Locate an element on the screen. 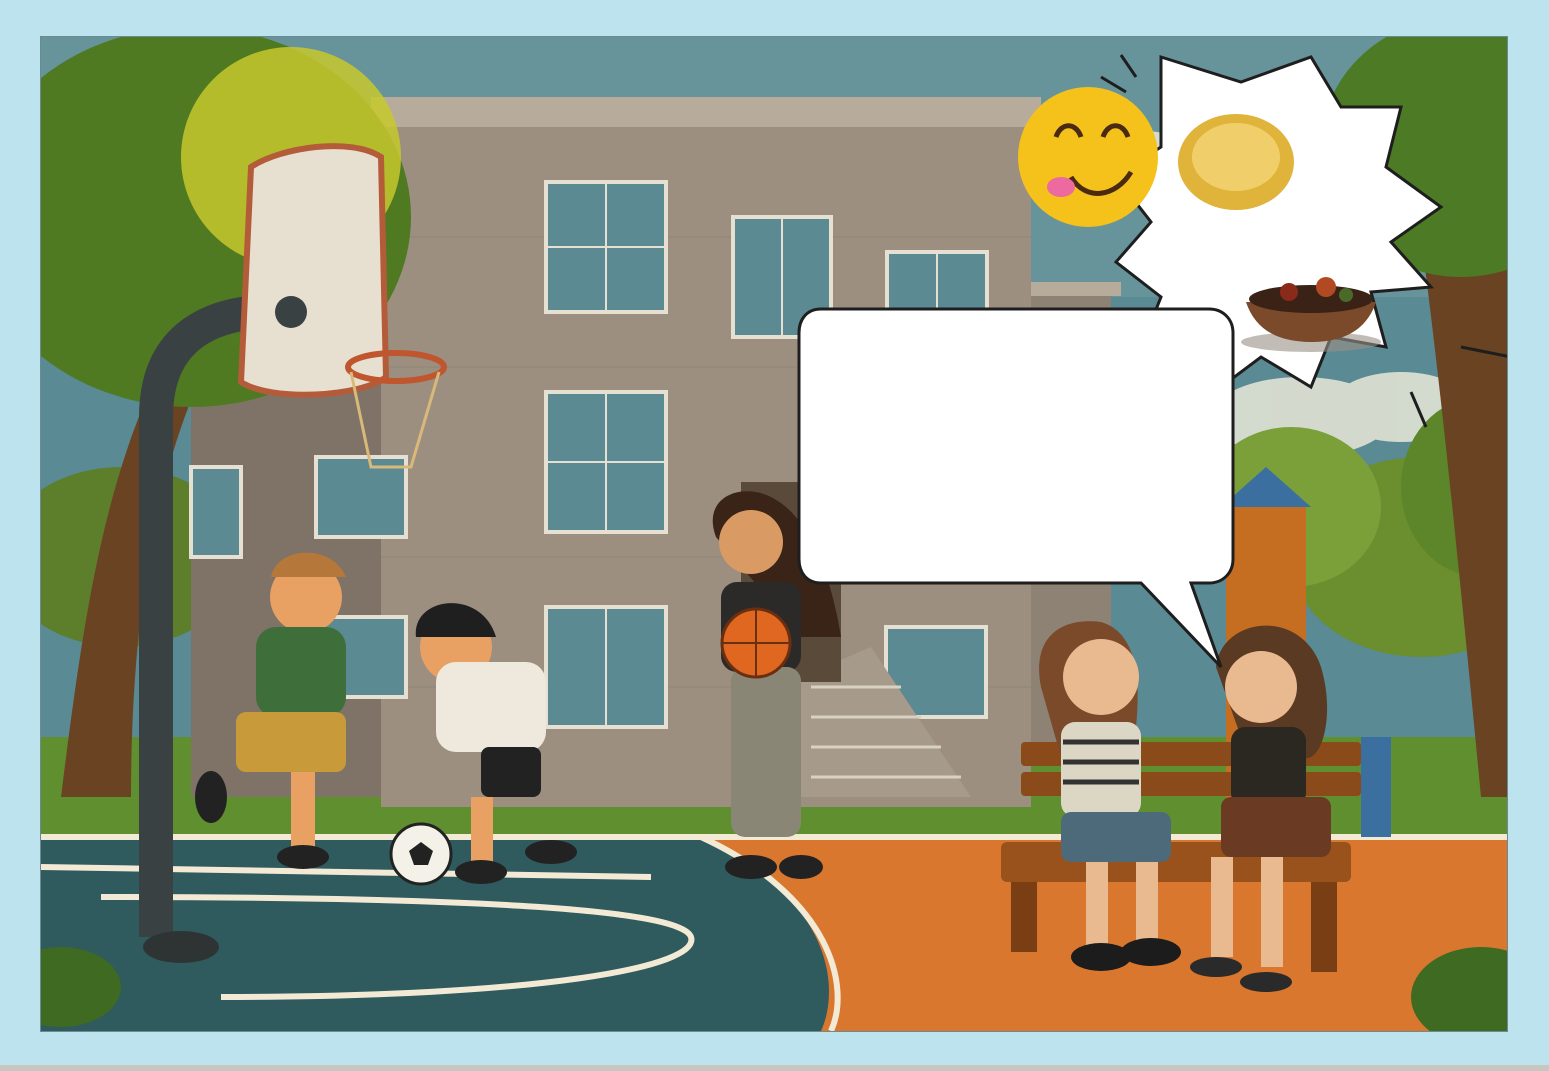 Image resolution: width=1549 pixels, height=1071 pixels. fried-noodles-icon is located at coordinates (1236, 162).